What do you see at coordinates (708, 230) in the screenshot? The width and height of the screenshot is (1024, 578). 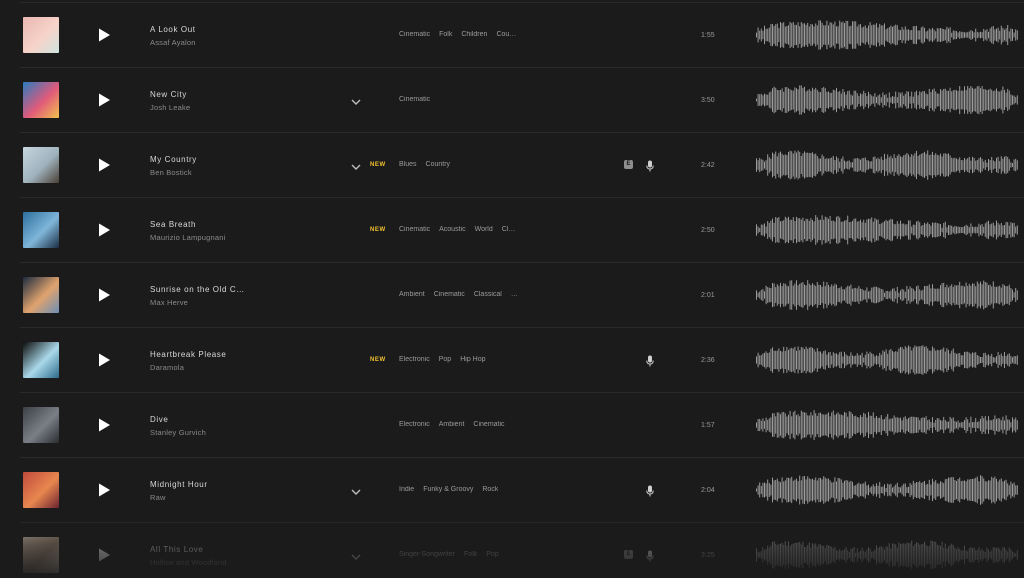 I see `track-duration: 2:50` at bounding box center [708, 230].